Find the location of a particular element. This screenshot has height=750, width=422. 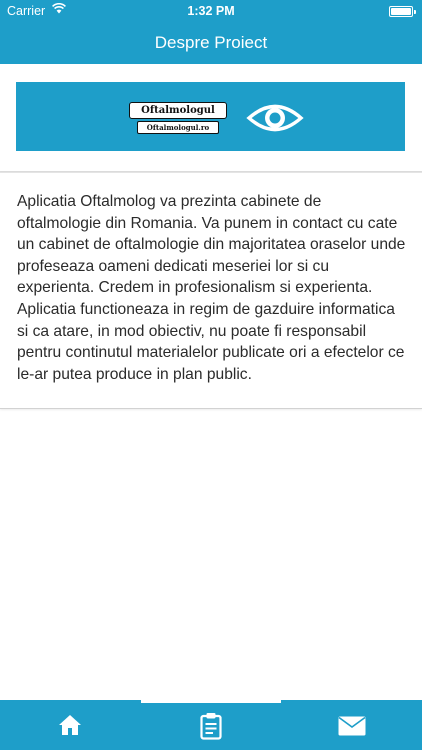

tab-home is located at coordinates (70, 725).